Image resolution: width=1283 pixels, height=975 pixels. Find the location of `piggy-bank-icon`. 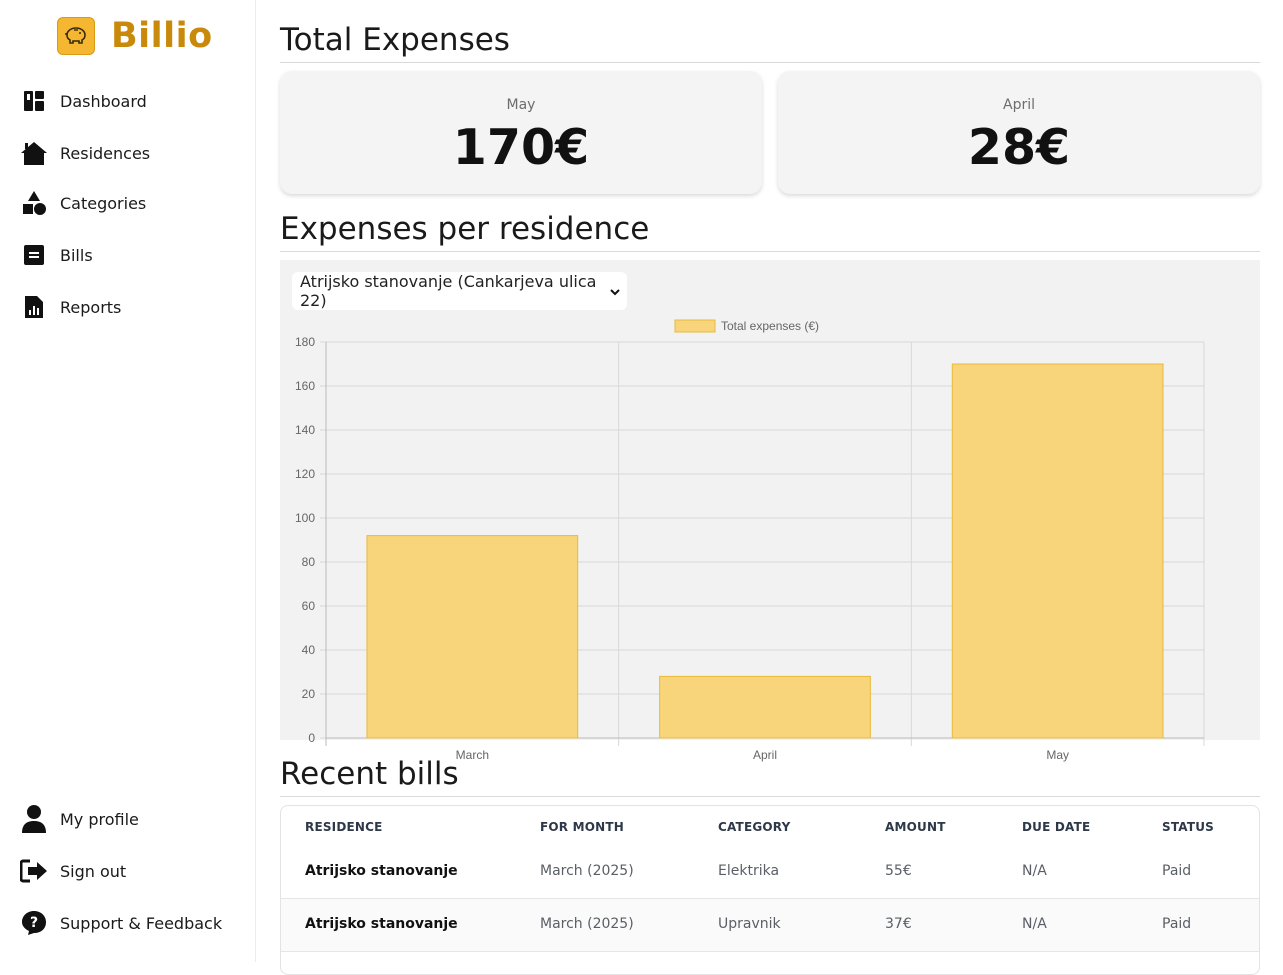

piggy-bank-icon is located at coordinates (76, 36).